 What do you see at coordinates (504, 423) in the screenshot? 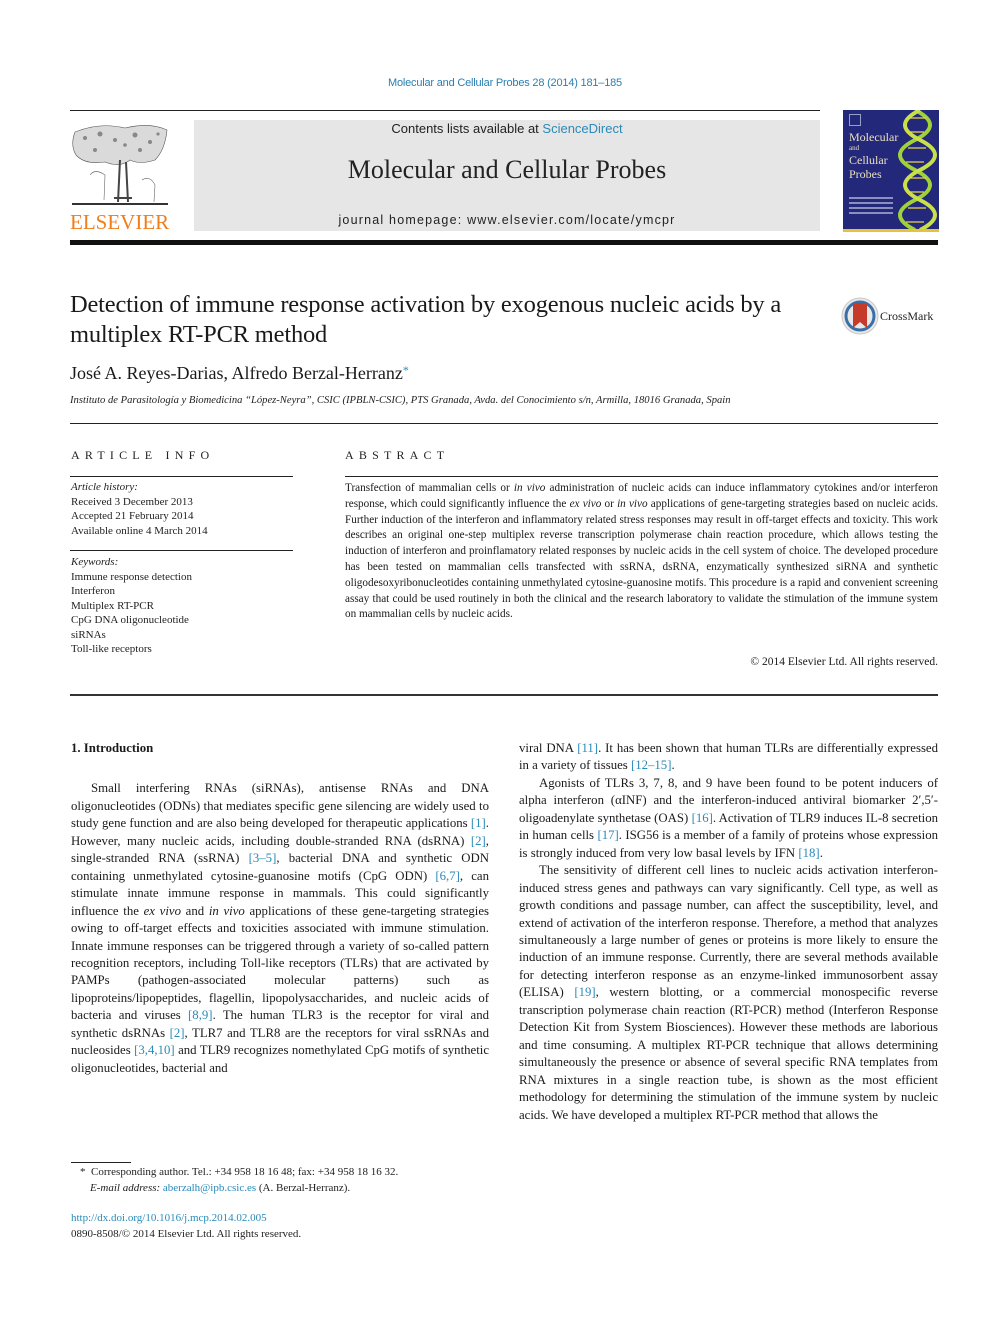
I see `title-block-rule` at bounding box center [504, 423].